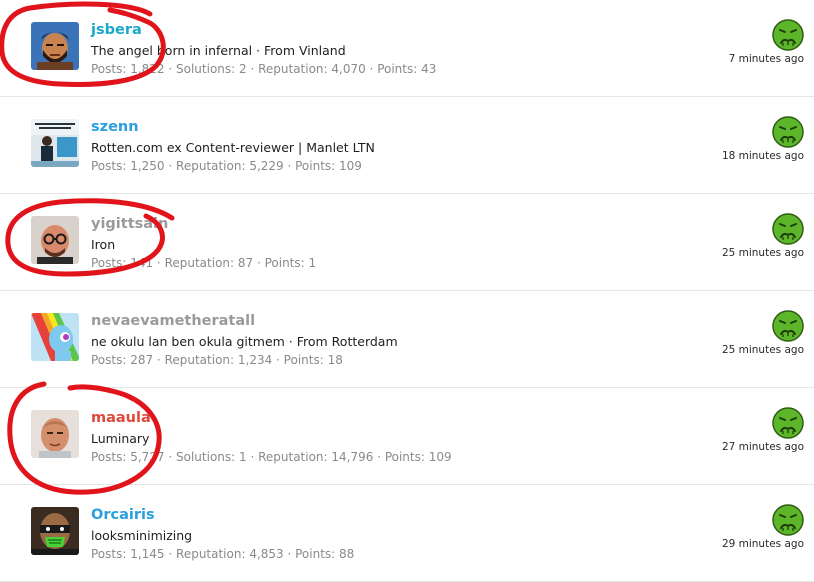  Describe the element at coordinates (204, 263) in the screenshot. I see `user-stats: Posts: 141 · Reputation: 87 · Points: 1` at that location.